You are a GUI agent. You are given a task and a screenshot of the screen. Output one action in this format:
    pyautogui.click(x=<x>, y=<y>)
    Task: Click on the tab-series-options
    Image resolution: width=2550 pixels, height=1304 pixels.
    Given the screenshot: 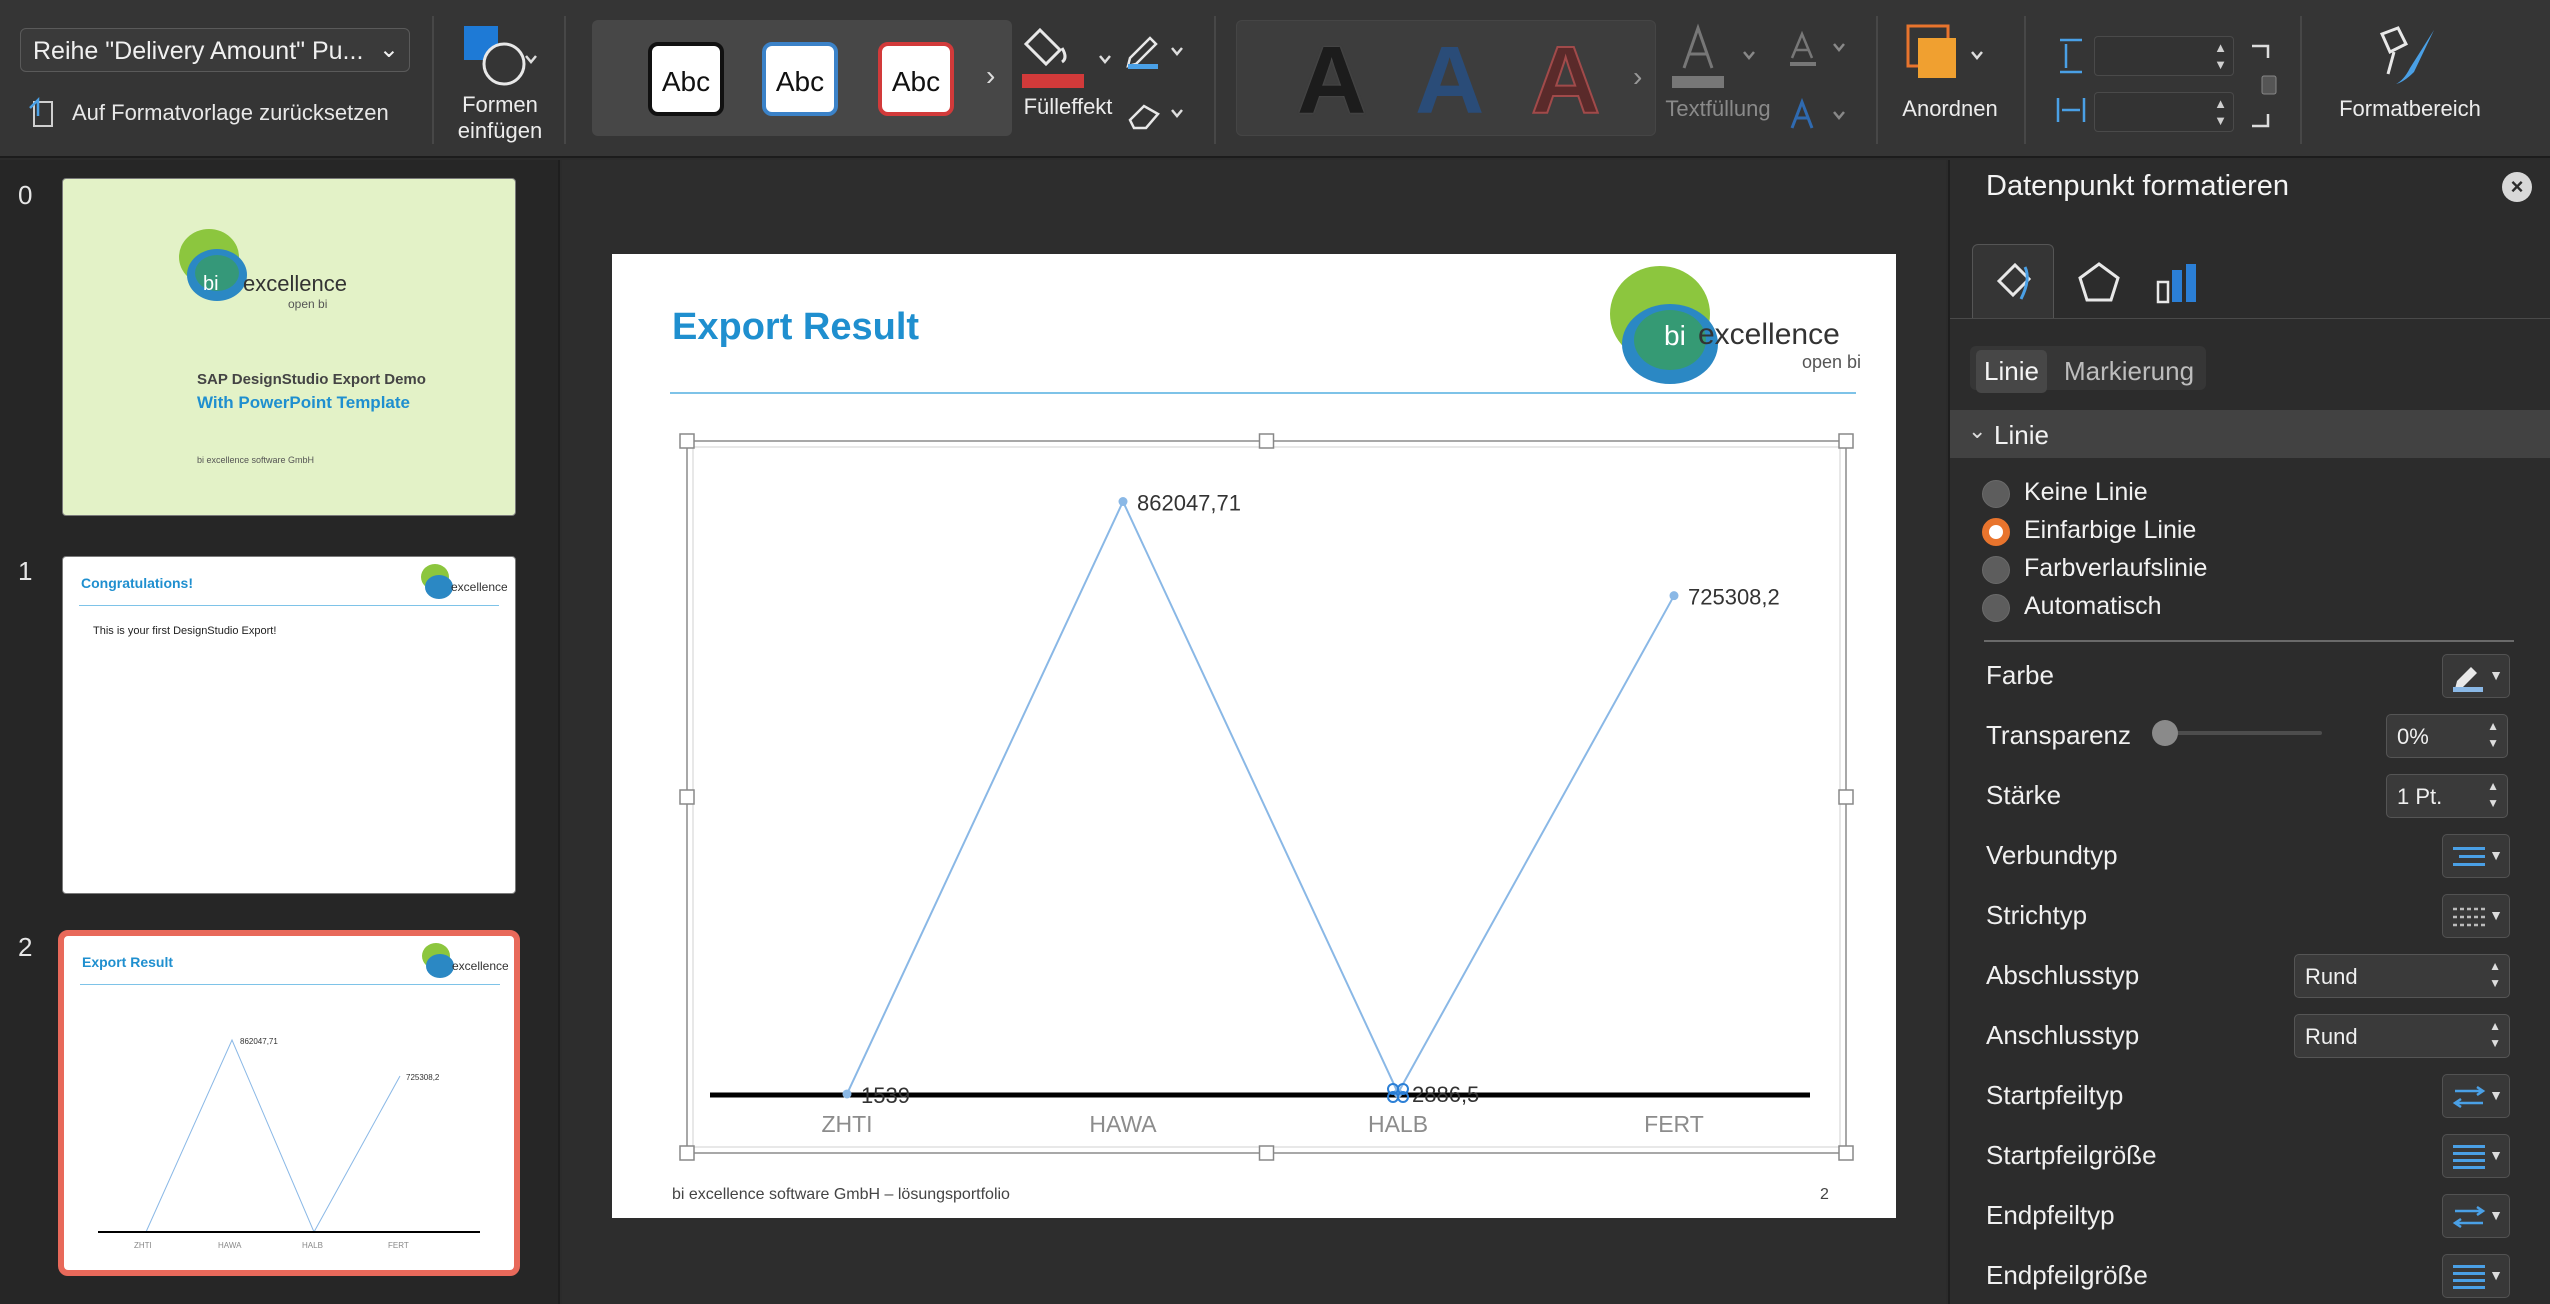 What is the action you would take?
    pyautogui.click(x=2177, y=284)
    